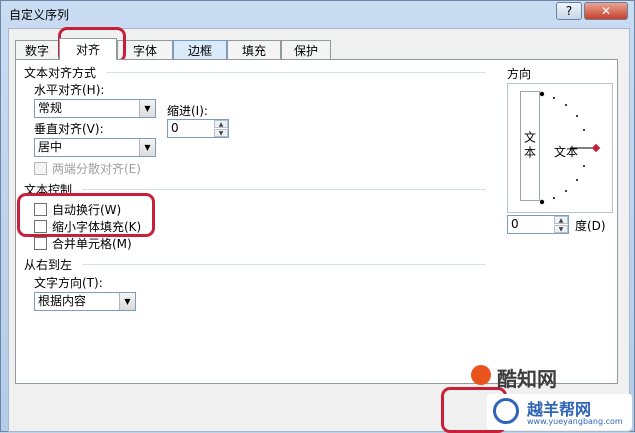 This screenshot has width=635, height=433. I want to click on orientation-section-title: 方向, so click(519, 74).